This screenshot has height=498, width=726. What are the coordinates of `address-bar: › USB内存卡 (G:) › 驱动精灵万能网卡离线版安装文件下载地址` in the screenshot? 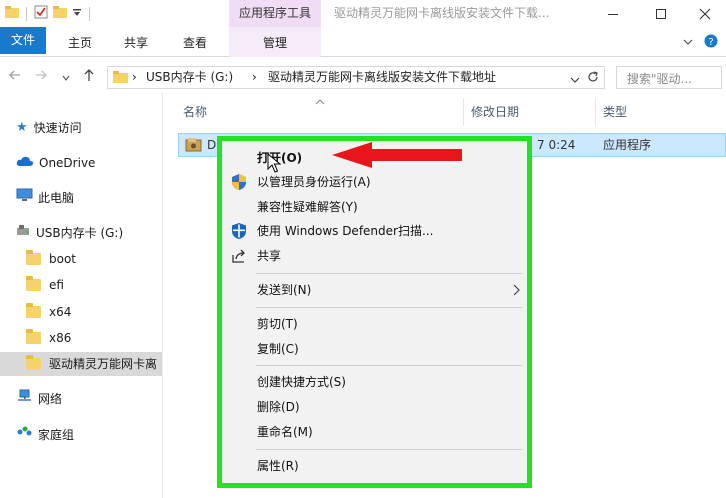 It's located at (356, 77).